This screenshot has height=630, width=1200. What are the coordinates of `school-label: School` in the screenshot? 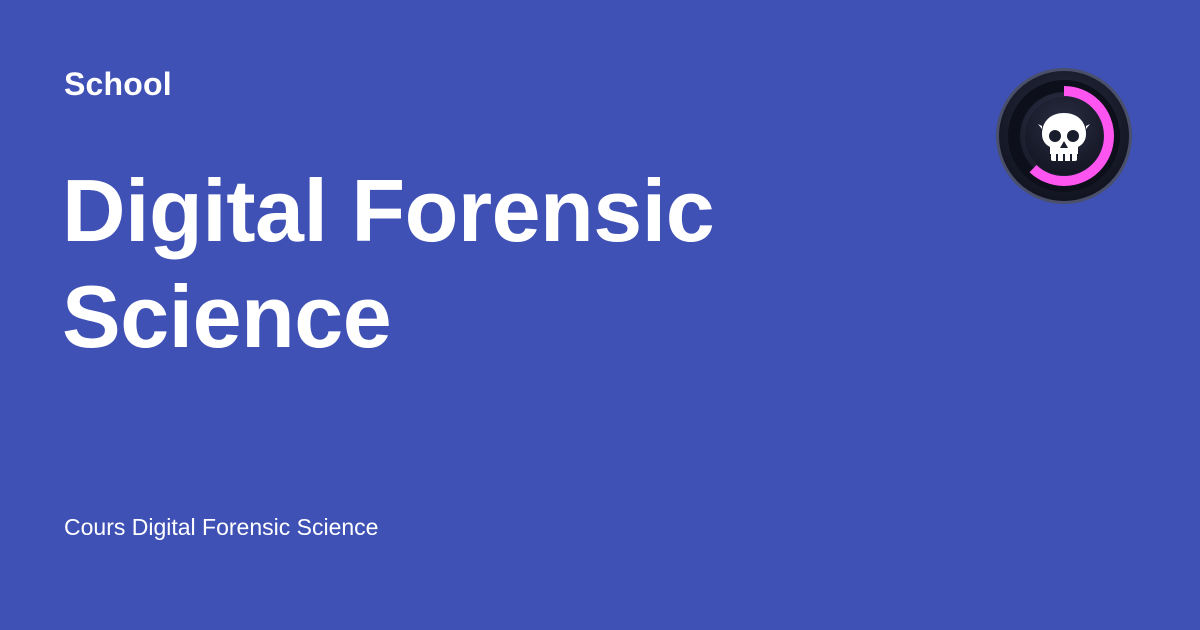 It's located at (118, 84).